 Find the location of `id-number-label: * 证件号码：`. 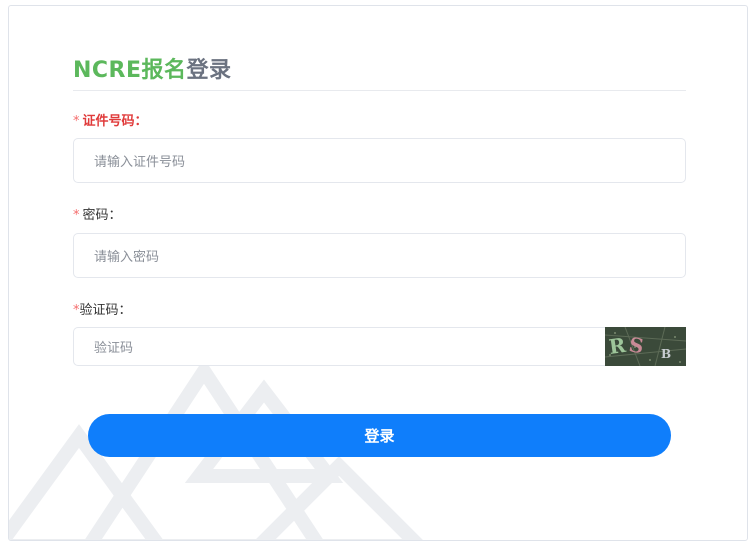

id-number-label: * 证件号码： is located at coordinates (110, 119).